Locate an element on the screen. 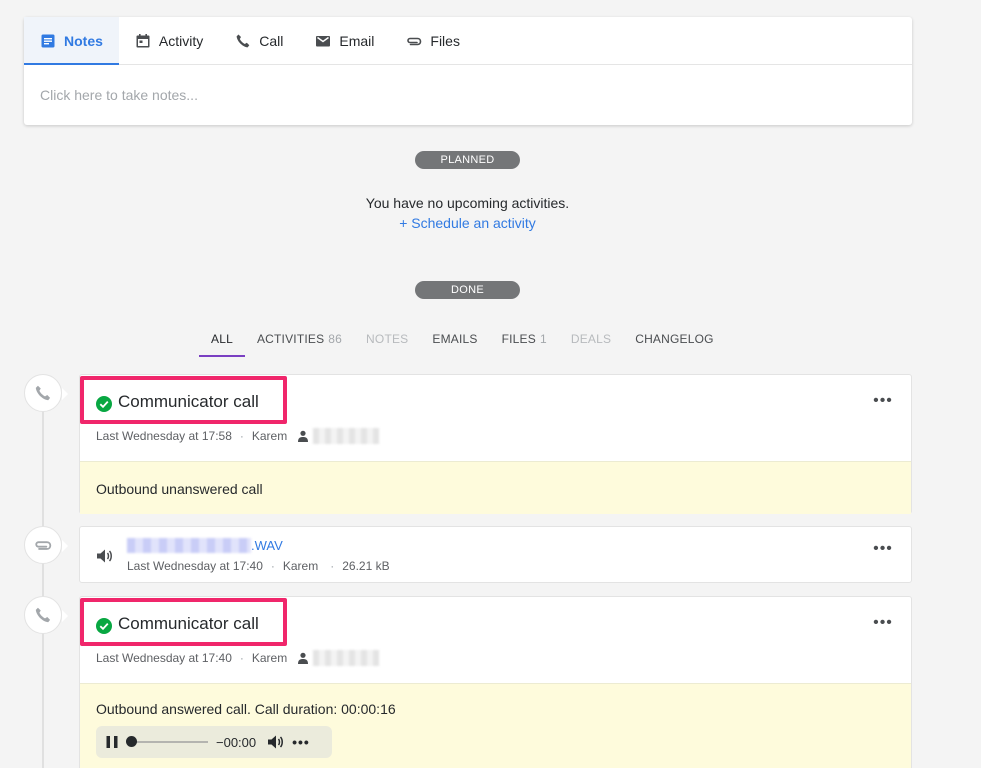  timeline-file-marker is located at coordinates (46, 545).